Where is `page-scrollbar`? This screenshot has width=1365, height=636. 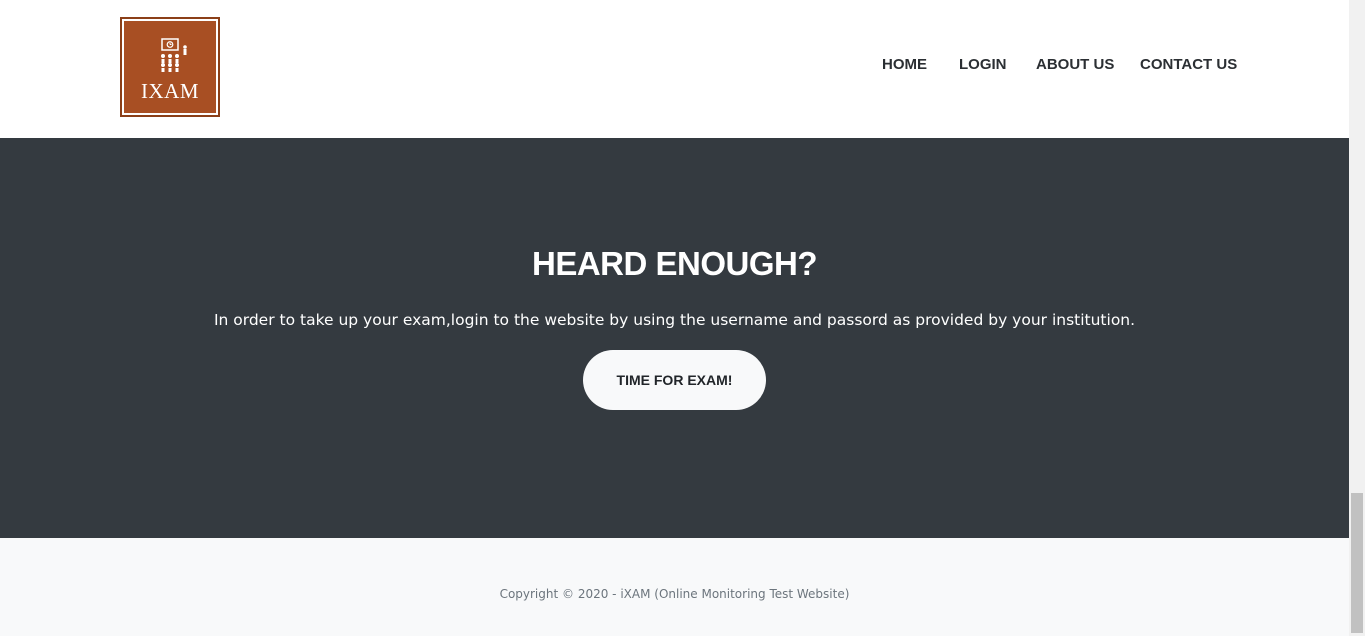
page-scrollbar is located at coordinates (1357, 318).